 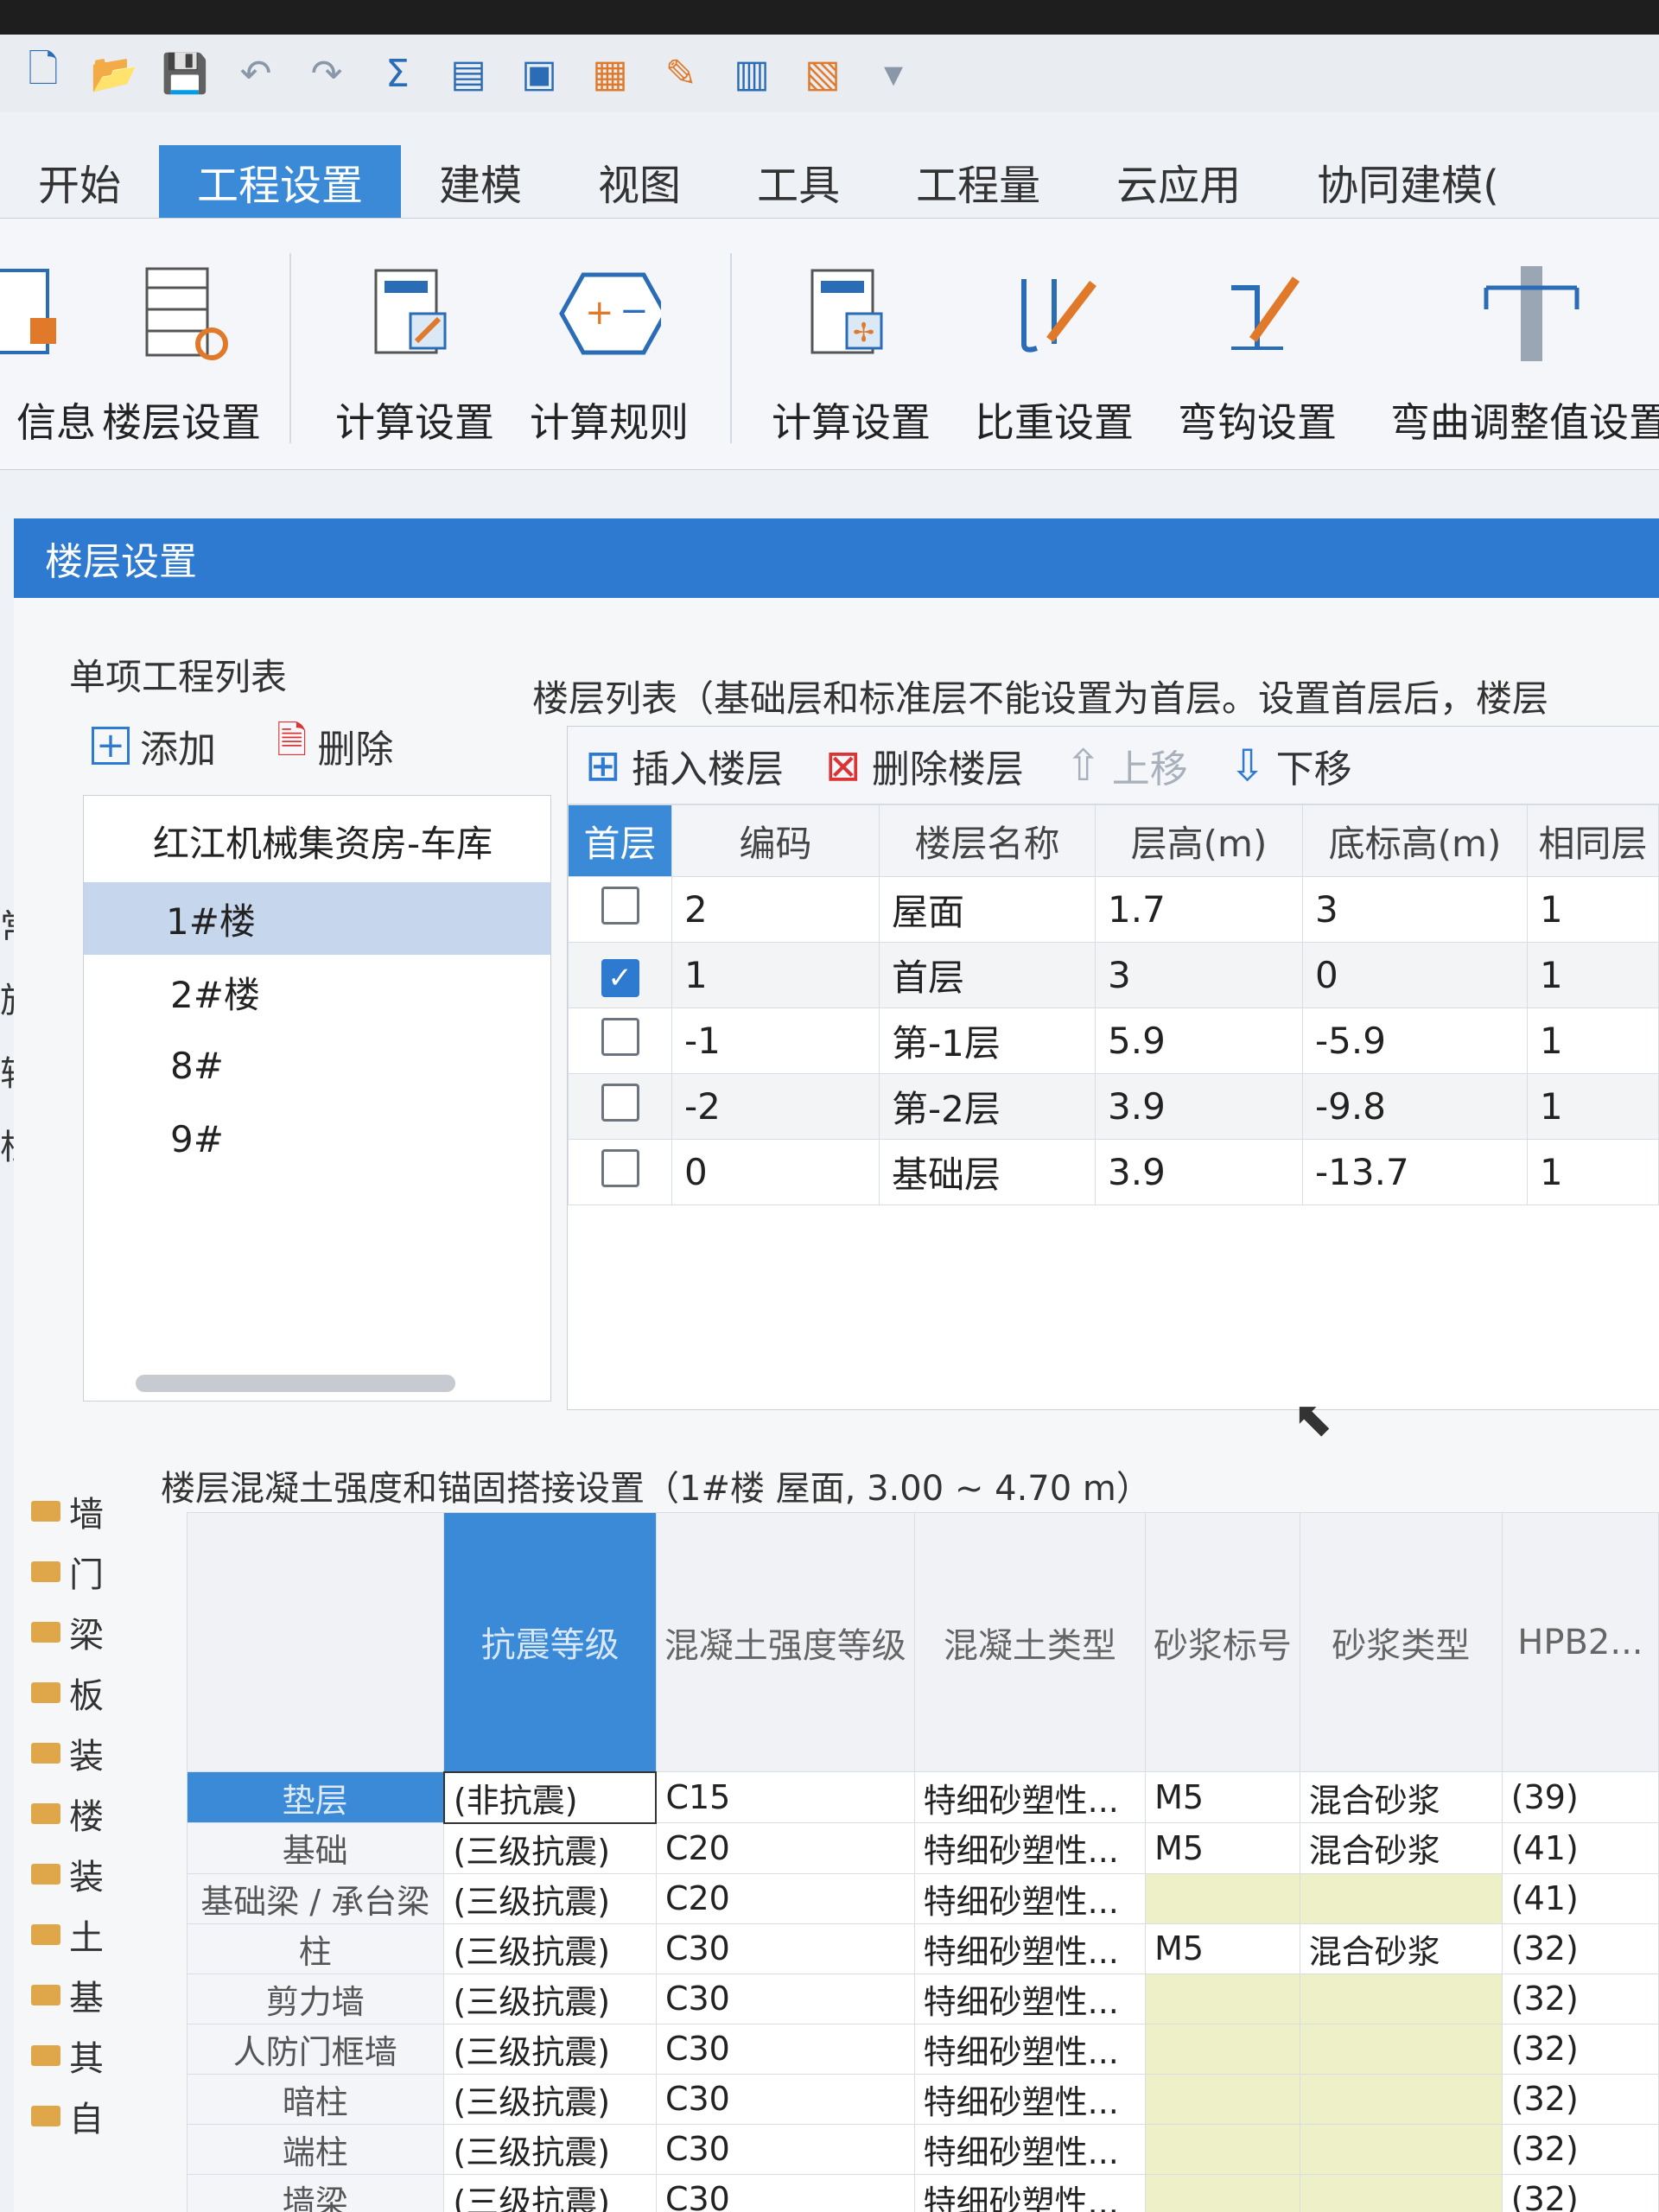 I want to click on column-header: 混凝土类型, so click(x=1030, y=1642).